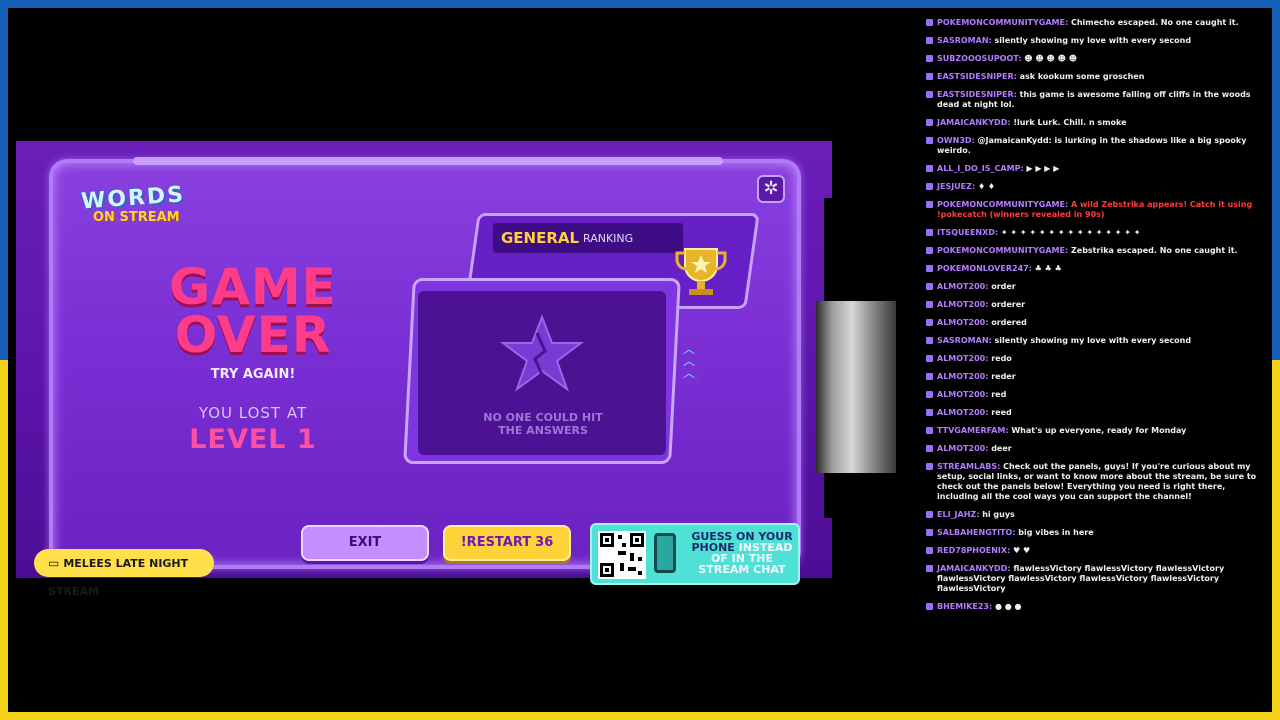  I want to click on chat-message: almot200: orderer, so click(1096, 305).